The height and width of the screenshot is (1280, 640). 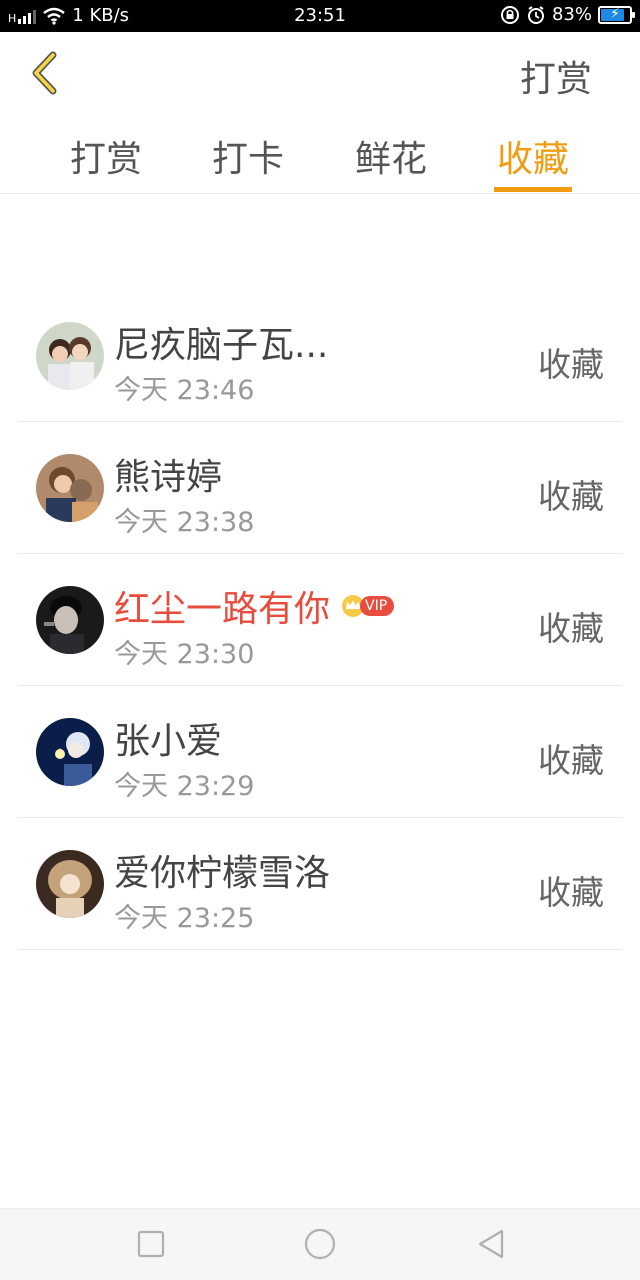 I want to click on list-item: 尼疚脑子瓦... 今天 23:46 收藏, so click(x=320, y=356).